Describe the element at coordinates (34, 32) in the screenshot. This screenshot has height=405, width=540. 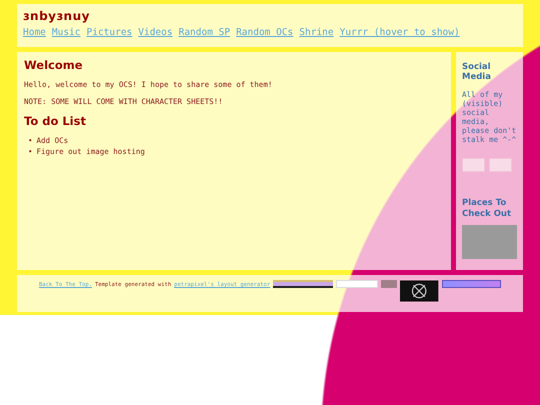
I see `nav-link: Home` at that location.